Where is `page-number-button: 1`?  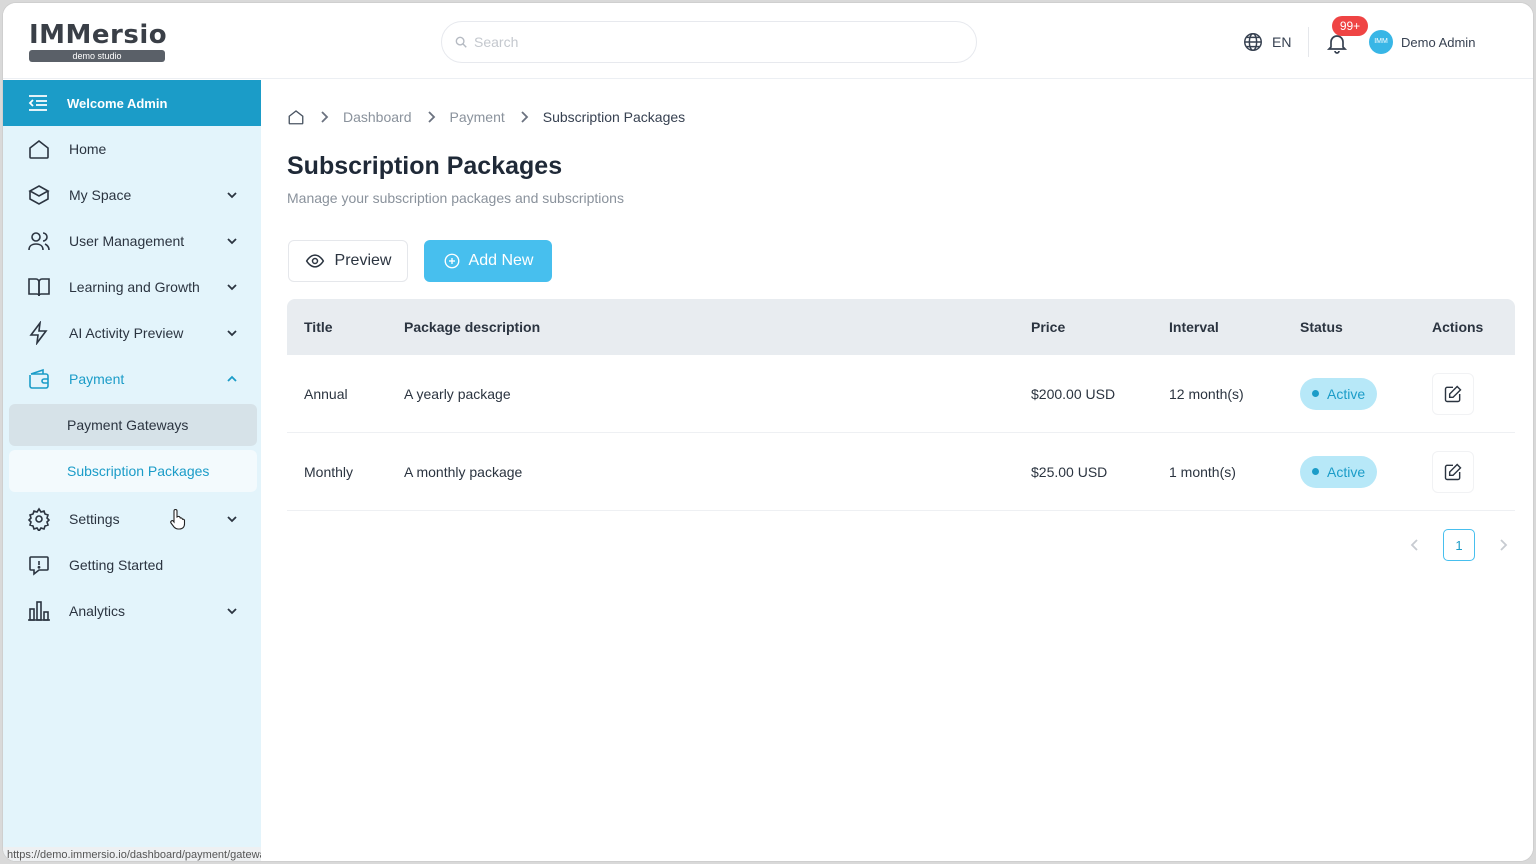
page-number-button: 1 is located at coordinates (1459, 545).